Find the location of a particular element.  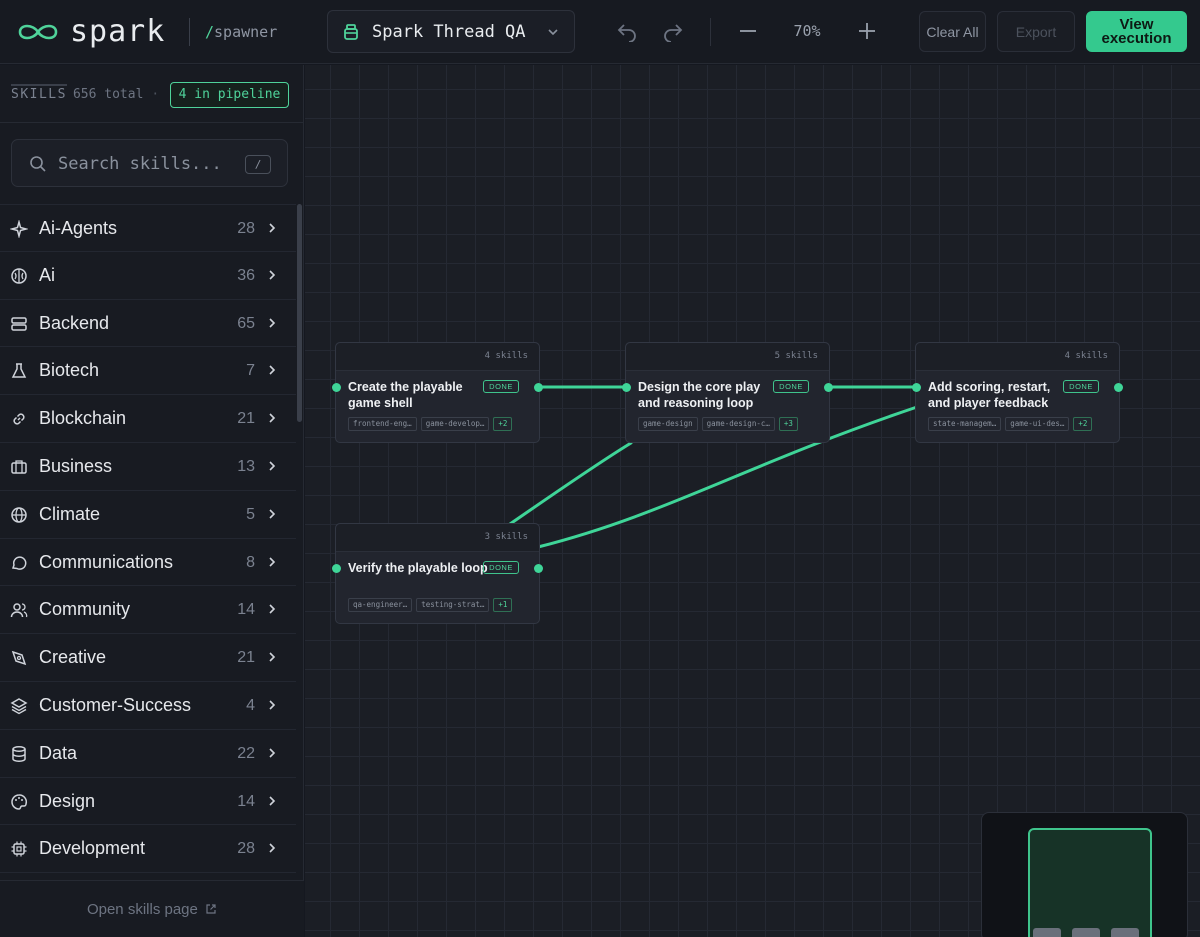

edge-design-to-verify is located at coordinates (570, 483).